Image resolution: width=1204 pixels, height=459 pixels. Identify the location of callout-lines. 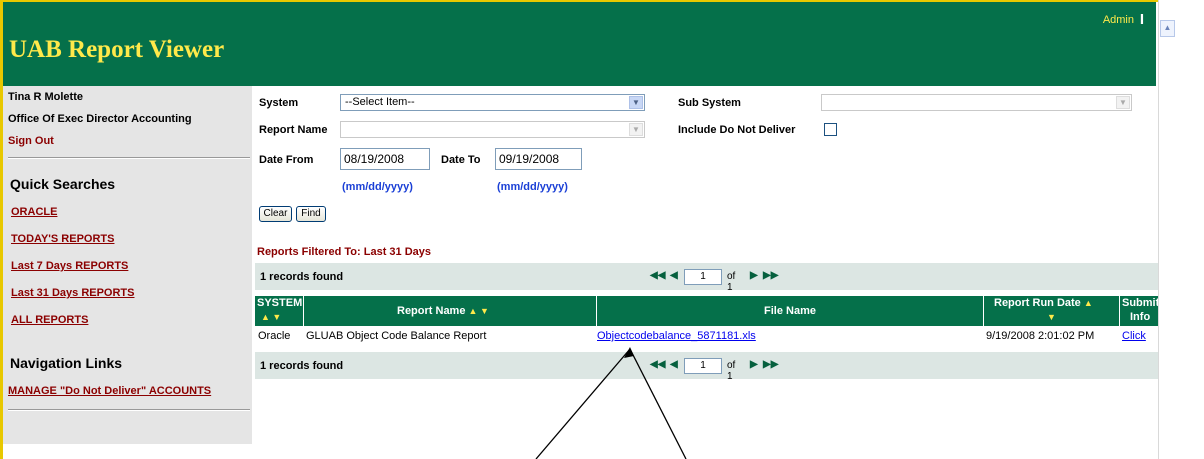
(611, 403).